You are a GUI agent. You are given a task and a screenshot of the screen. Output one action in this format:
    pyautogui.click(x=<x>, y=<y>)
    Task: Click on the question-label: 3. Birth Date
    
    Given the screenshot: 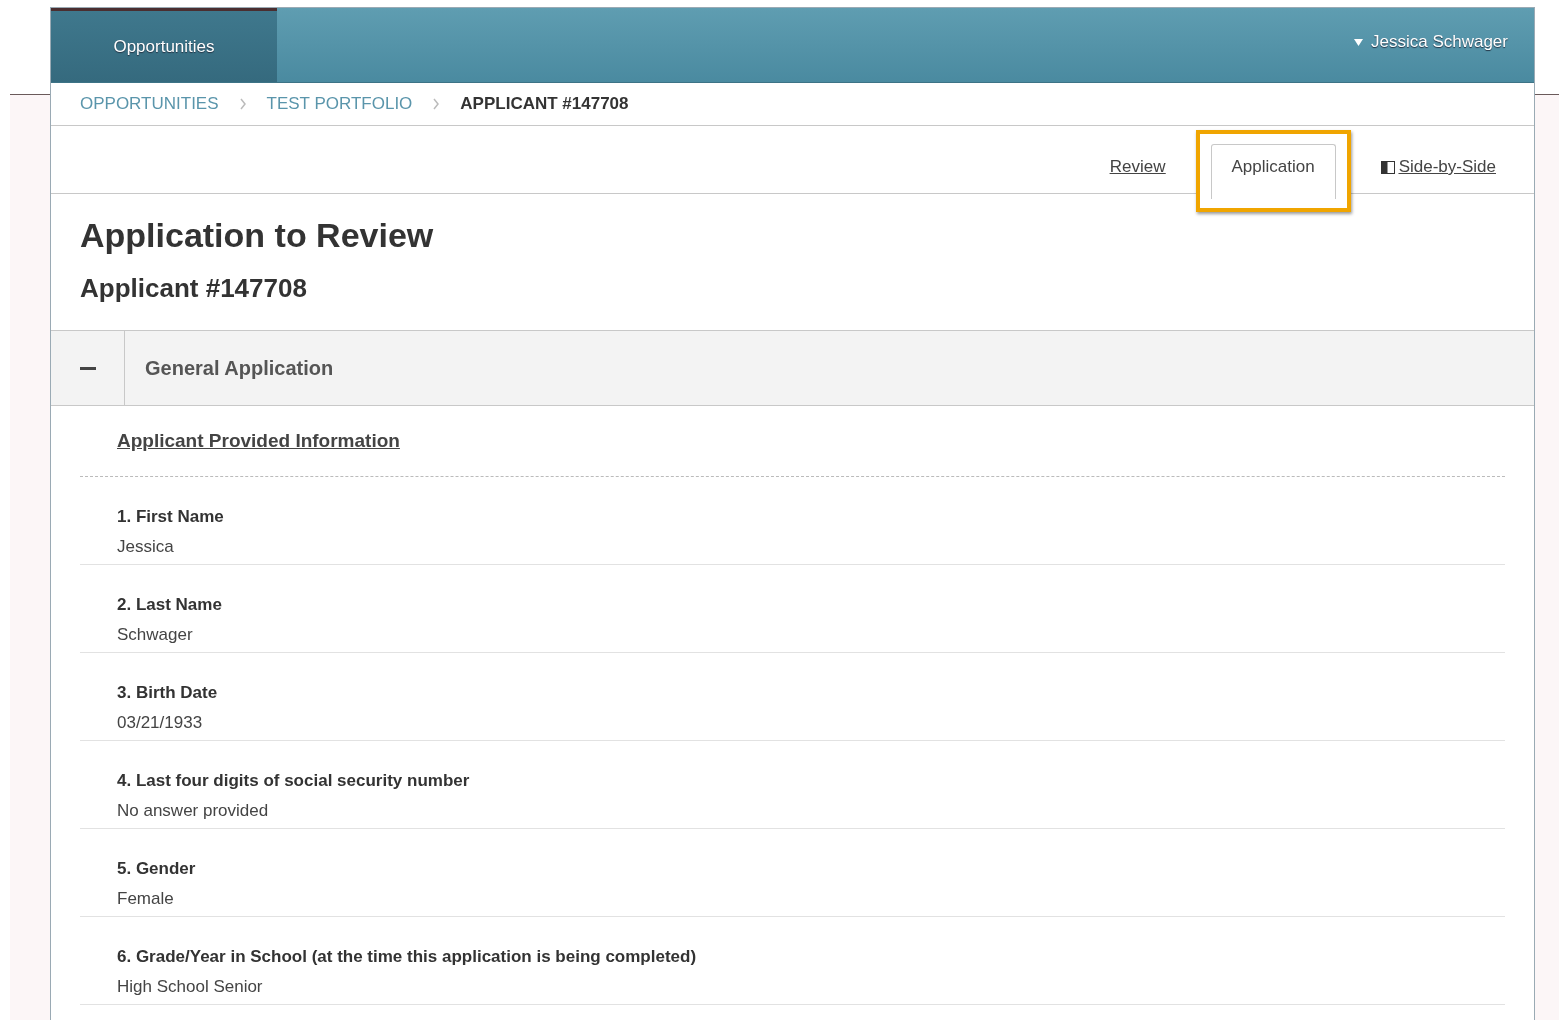 What is the action you would take?
    pyautogui.click(x=168, y=693)
    